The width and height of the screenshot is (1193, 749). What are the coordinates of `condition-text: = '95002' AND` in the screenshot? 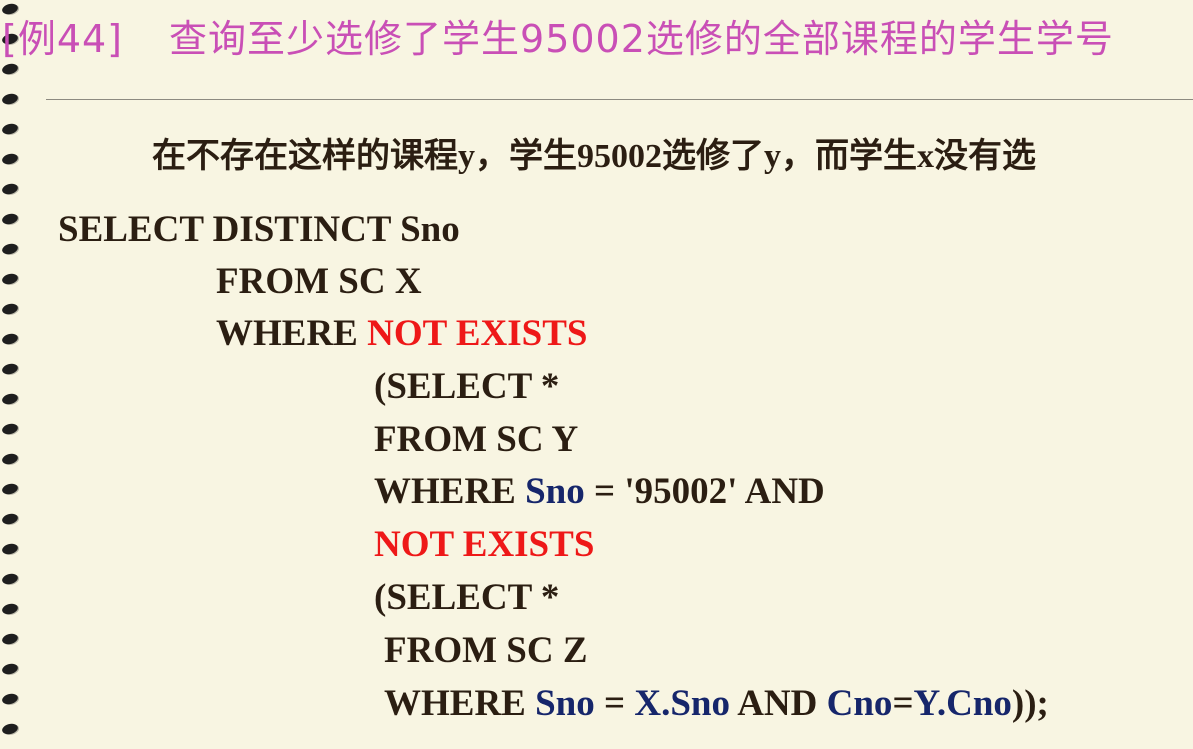 It's located at (704, 491).